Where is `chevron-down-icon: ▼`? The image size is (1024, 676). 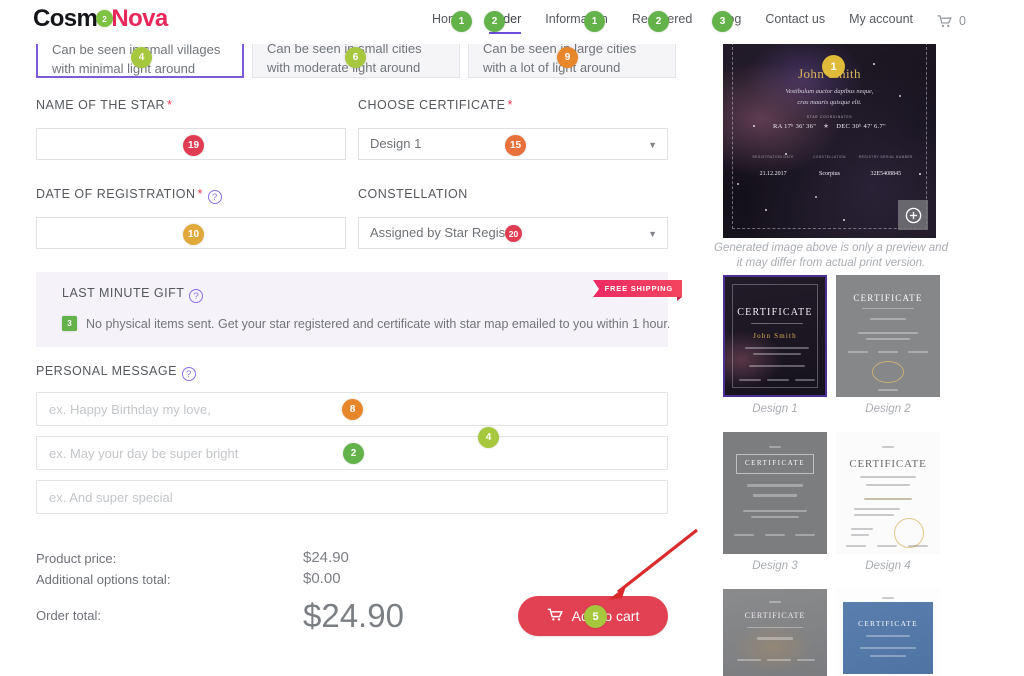 chevron-down-icon: ▼ is located at coordinates (652, 234).